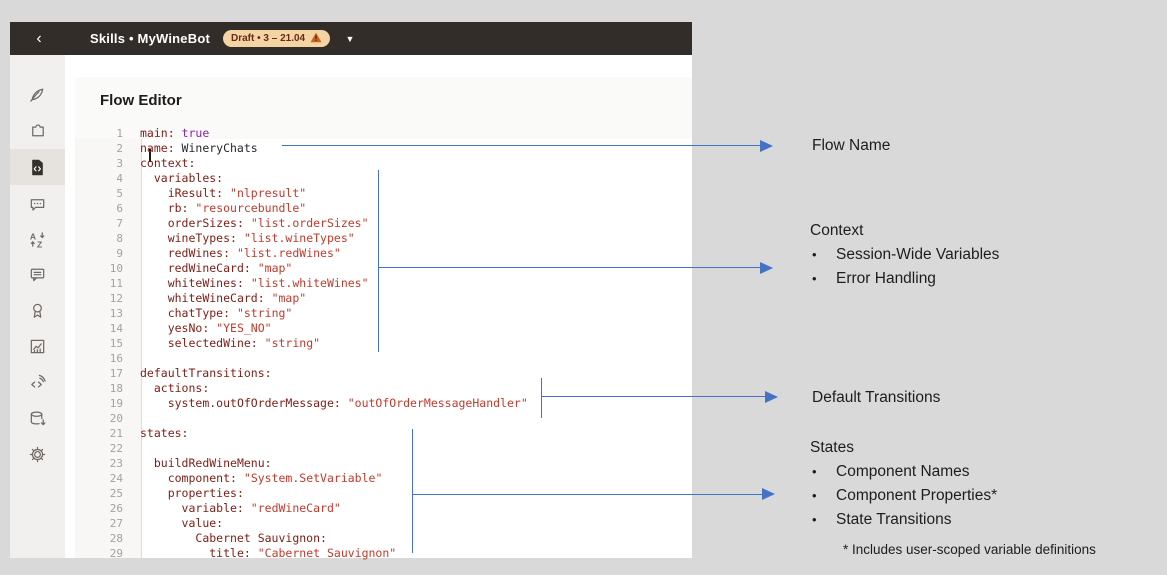  Describe the element at coordinates (181, 388) in the screenshot. I see `code-line: actions:` at that location.